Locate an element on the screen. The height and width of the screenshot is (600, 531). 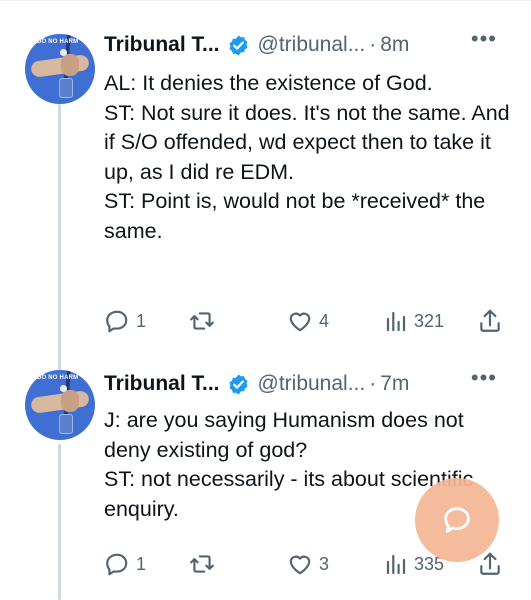
top-divider is located at coordinates (265, 0).